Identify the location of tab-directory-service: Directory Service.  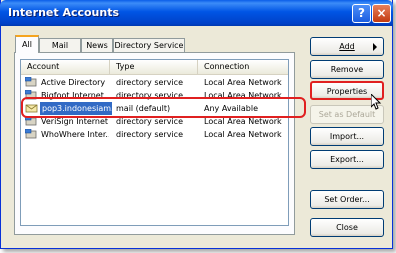
(149, 45).